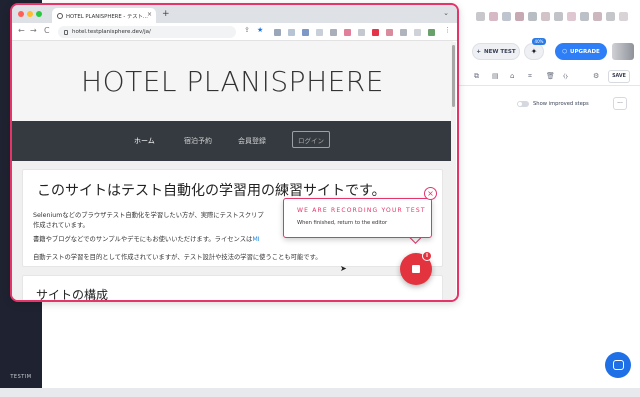 The height and width of the screenshot is (397, 640). What do you see at coordinates (596, 76) in the screenshot?
I see `gear-icon: ⚙` at bounding box center [596, 76].